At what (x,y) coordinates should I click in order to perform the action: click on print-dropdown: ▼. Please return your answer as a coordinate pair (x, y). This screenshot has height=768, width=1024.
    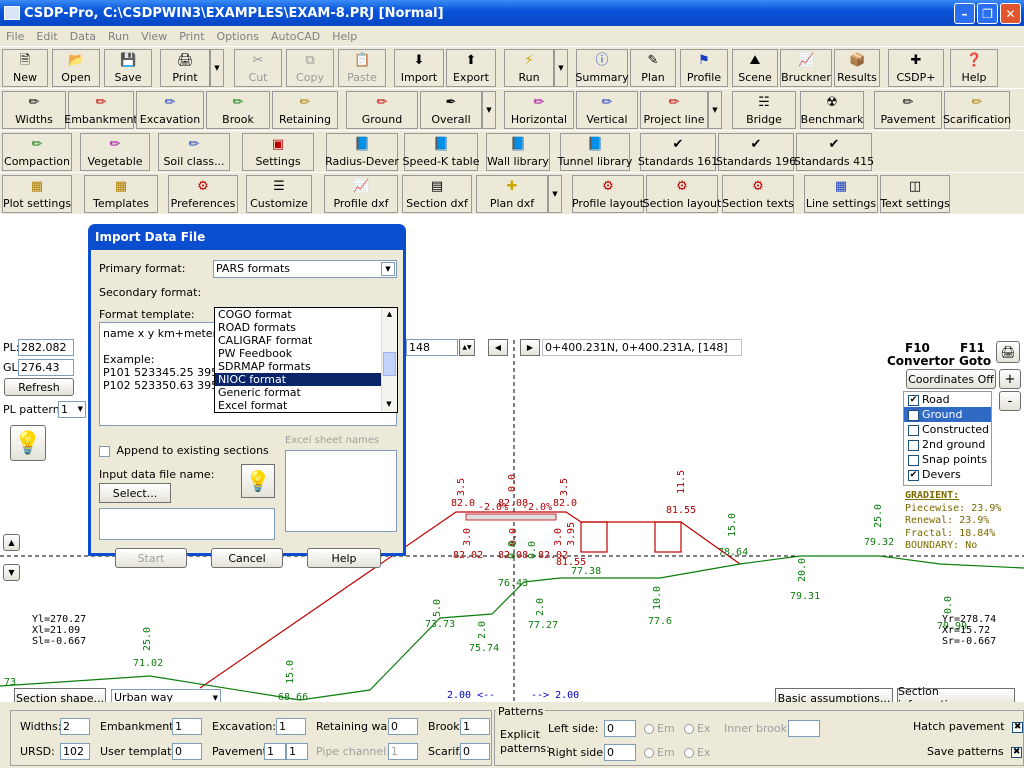
    Looking at the image, I should click on (217, 68).